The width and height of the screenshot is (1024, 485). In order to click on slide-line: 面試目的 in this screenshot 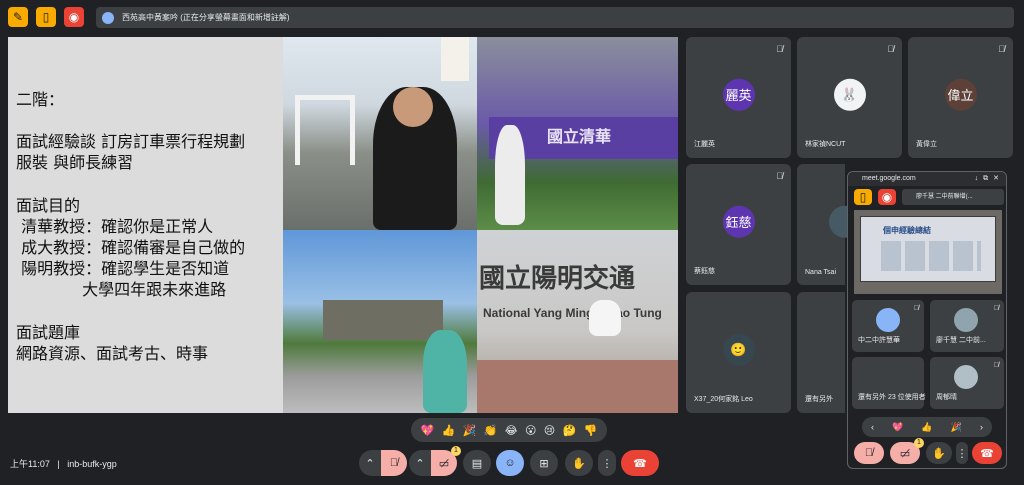, I will do `click(48, 205)`.